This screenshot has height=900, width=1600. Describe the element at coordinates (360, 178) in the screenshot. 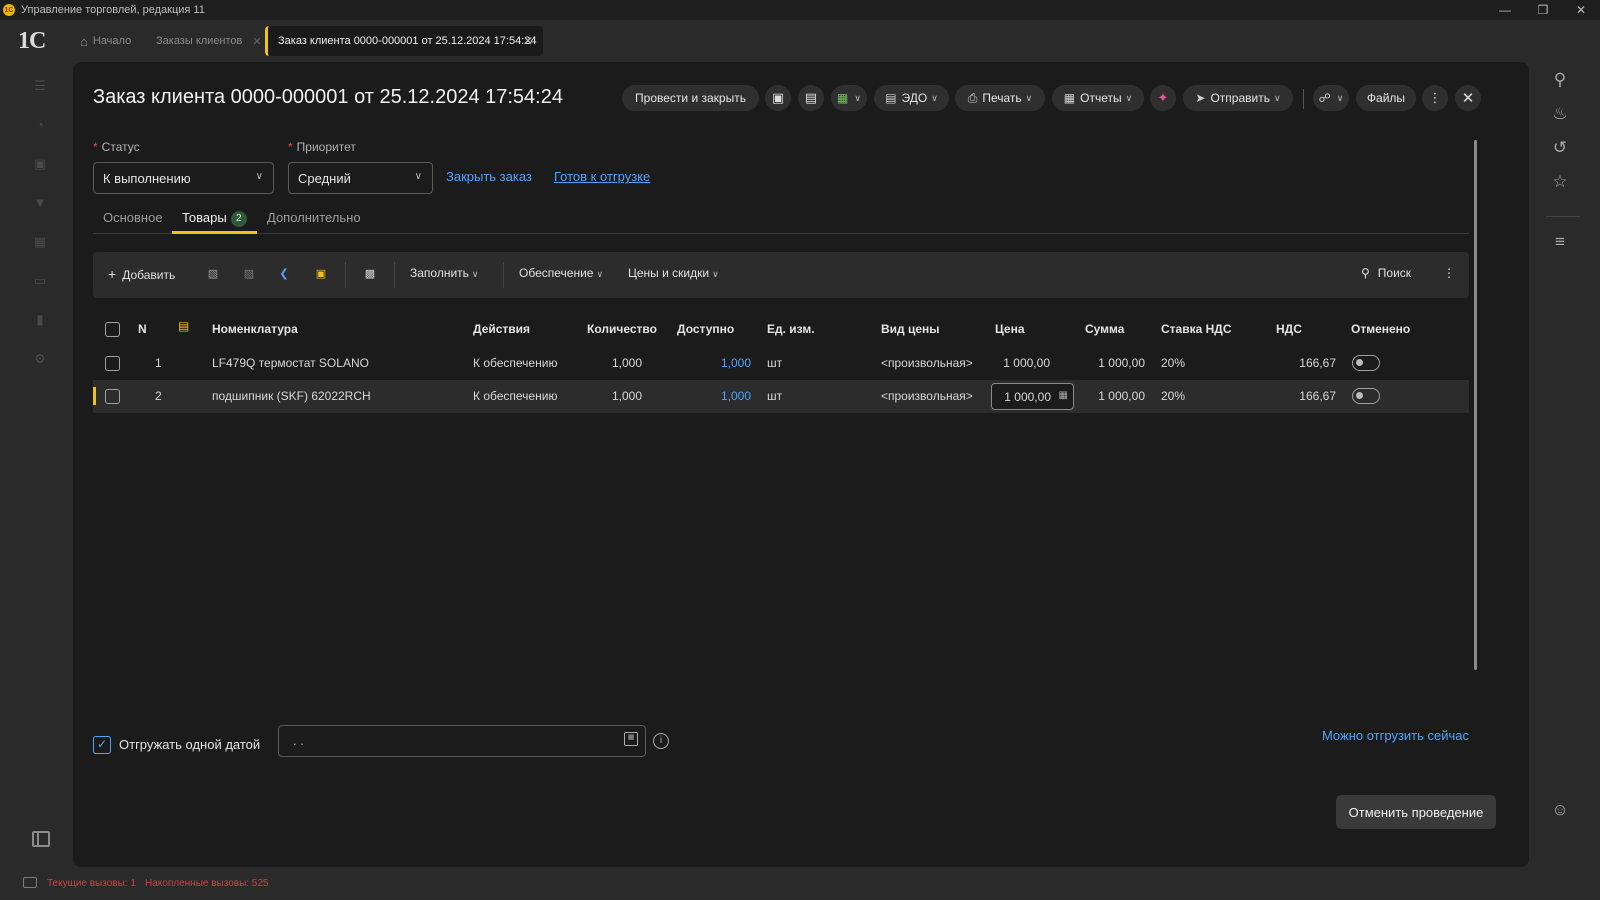

I see `priority-select: Средний ∨` at that location.